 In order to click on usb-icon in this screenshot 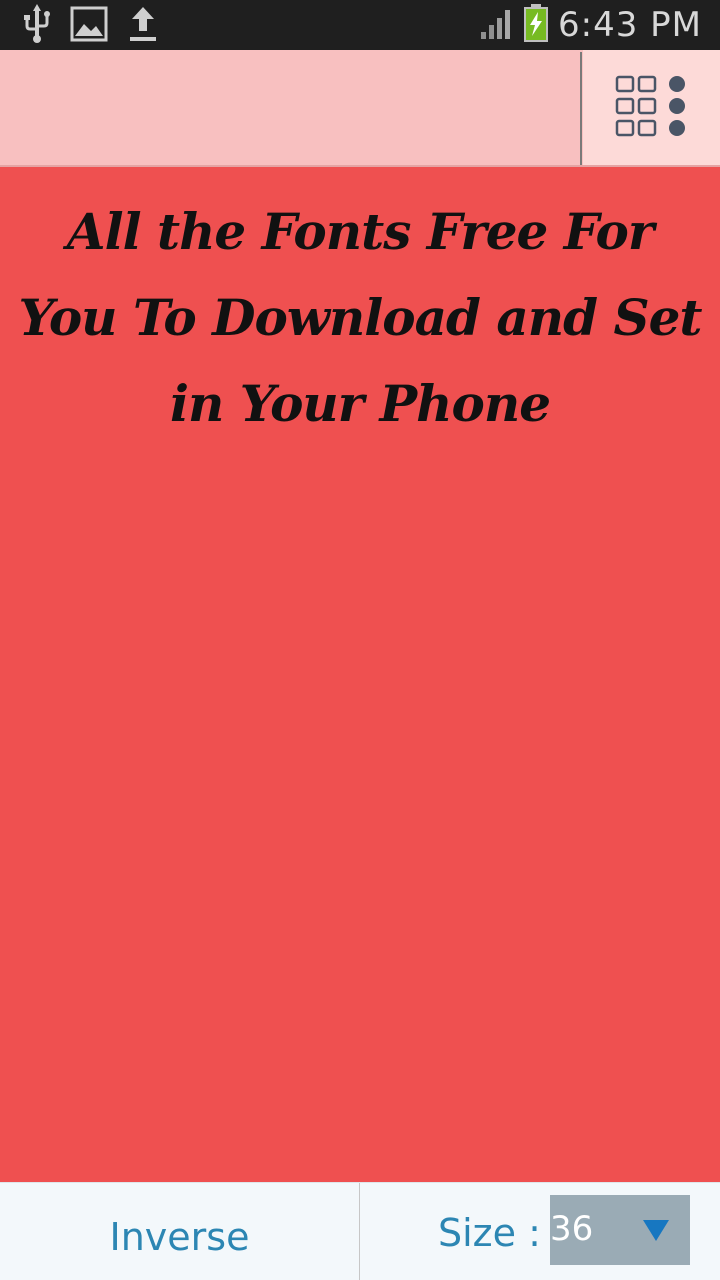, I will do `click(37, 26)`.